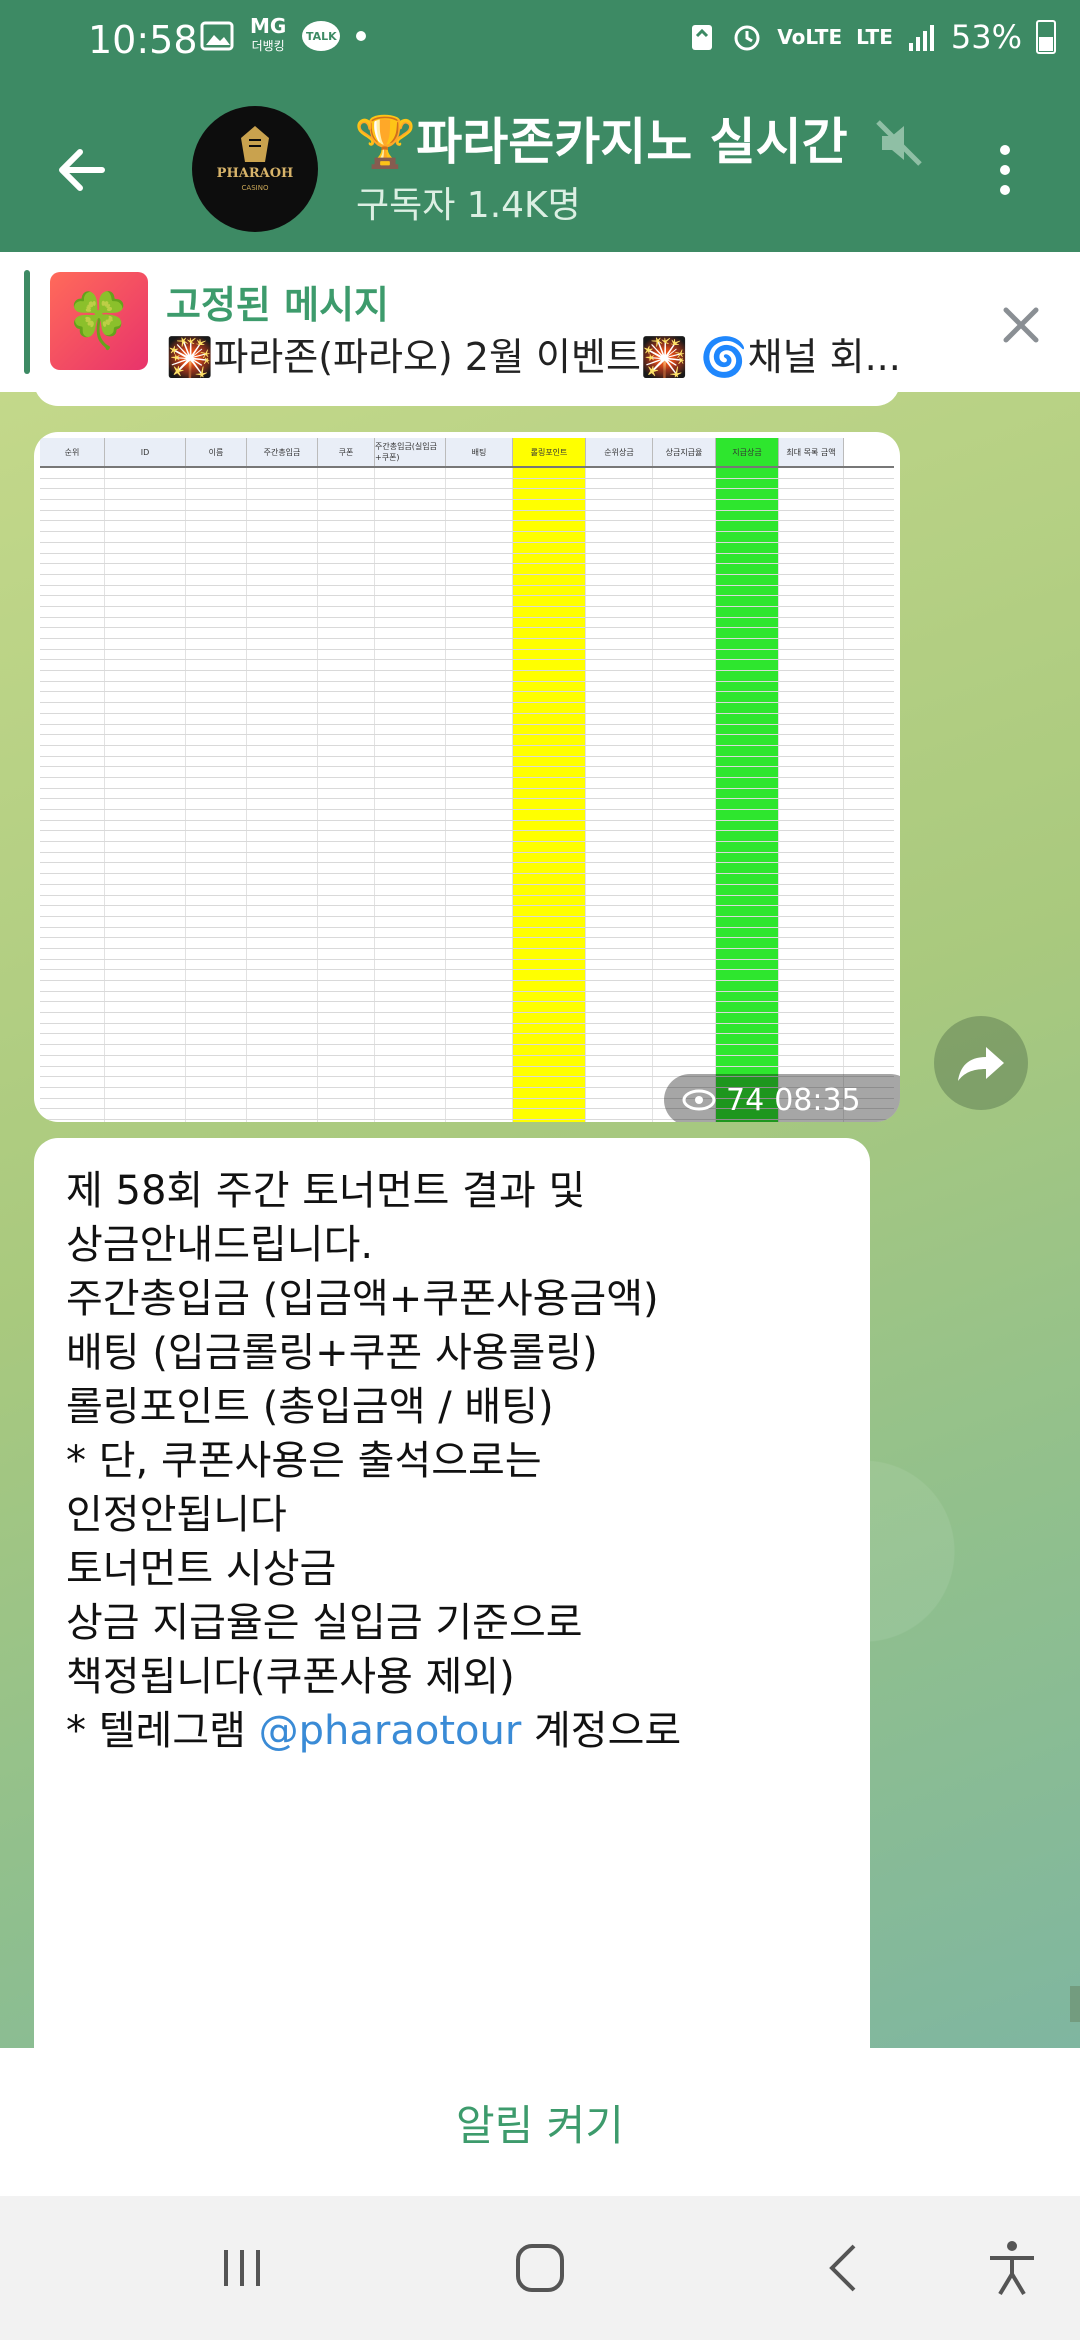  I want to click on message-line: 배팅 (입금롤링+쿠폰 사용롤링), so click(332, 1353).